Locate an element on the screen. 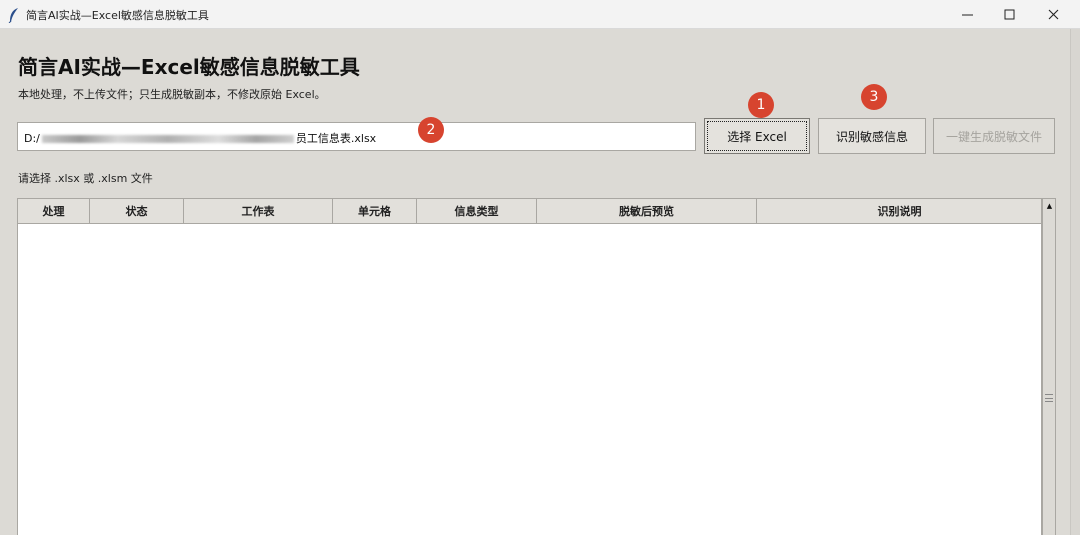  step-badge-2: 2 is located at coordinates (431, 130).